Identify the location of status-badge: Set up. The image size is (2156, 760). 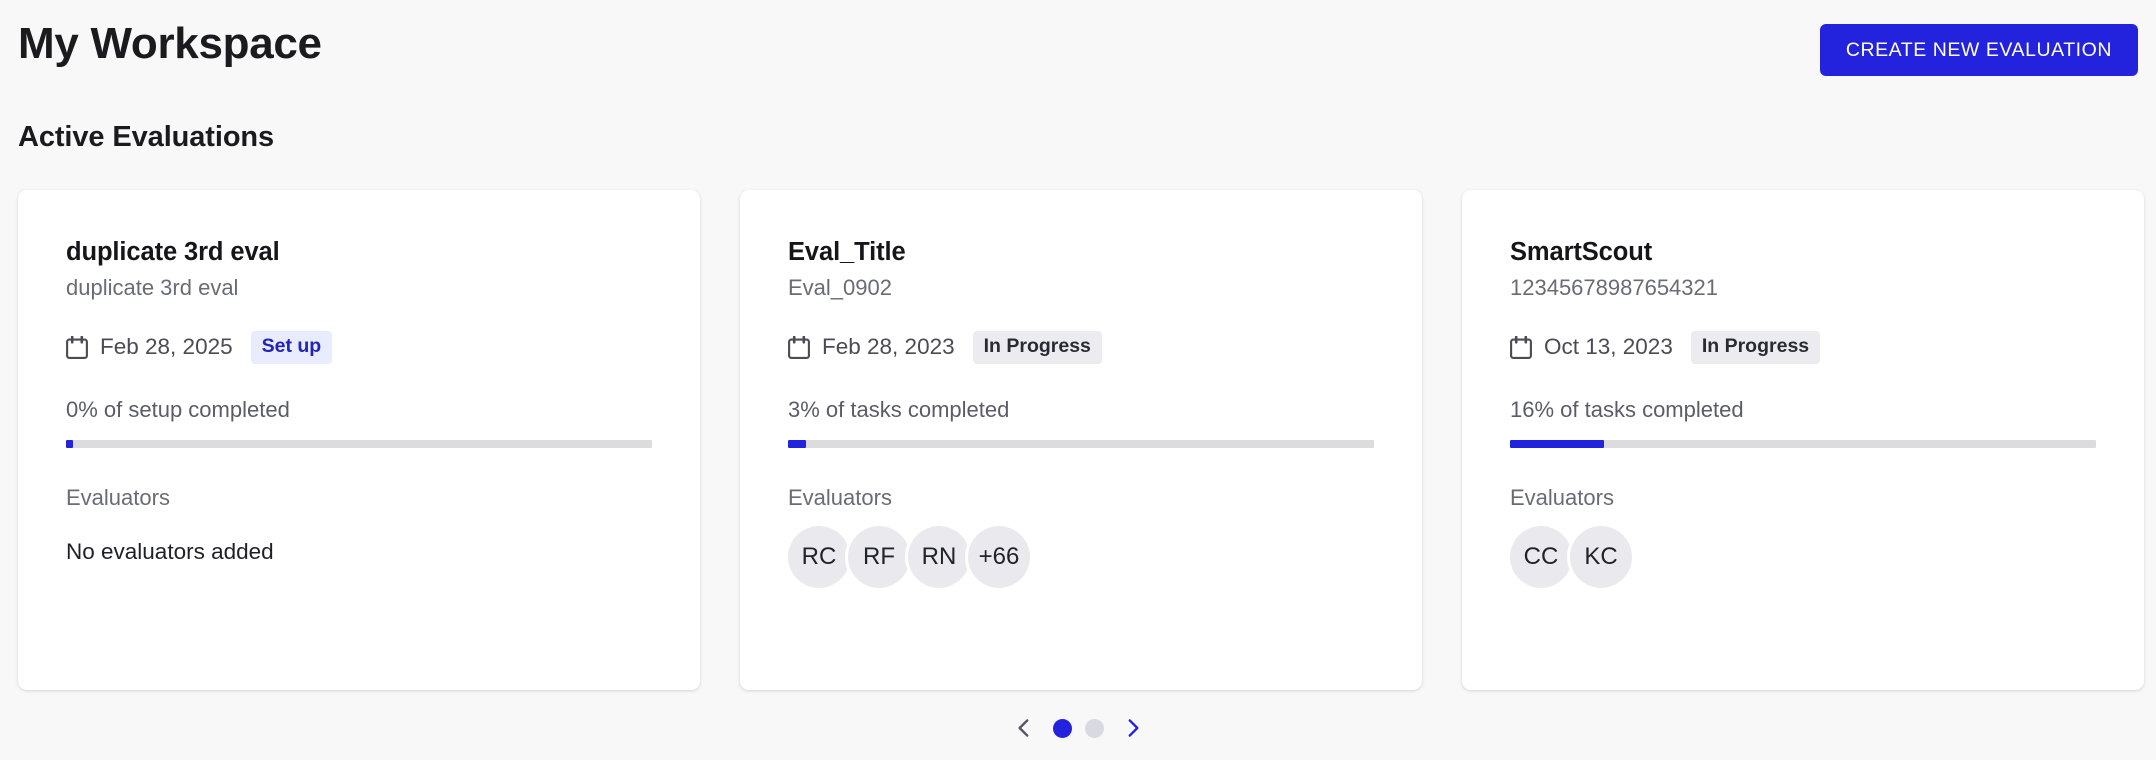
(291, 347).